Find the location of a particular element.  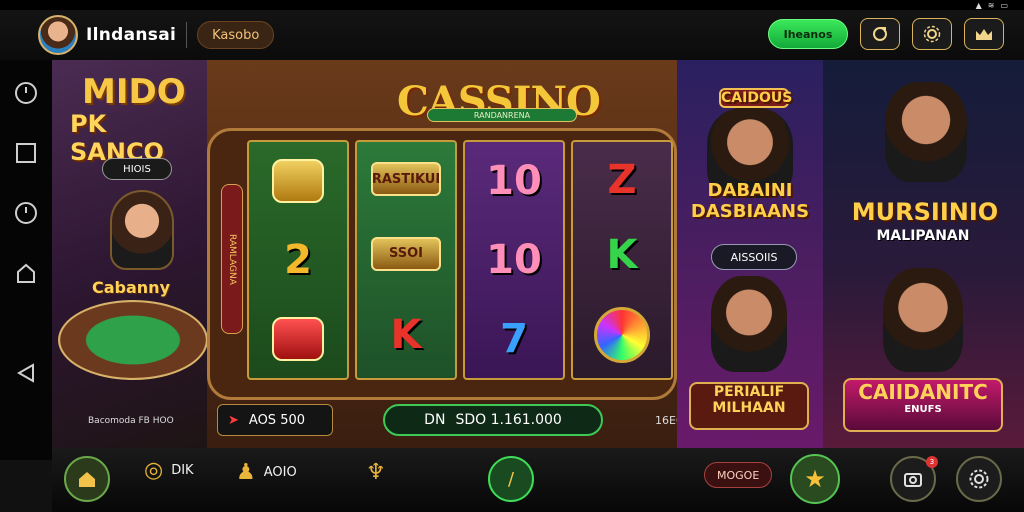

win-display: DN SDO 1.161.000 is located at coordinates (493, 420).